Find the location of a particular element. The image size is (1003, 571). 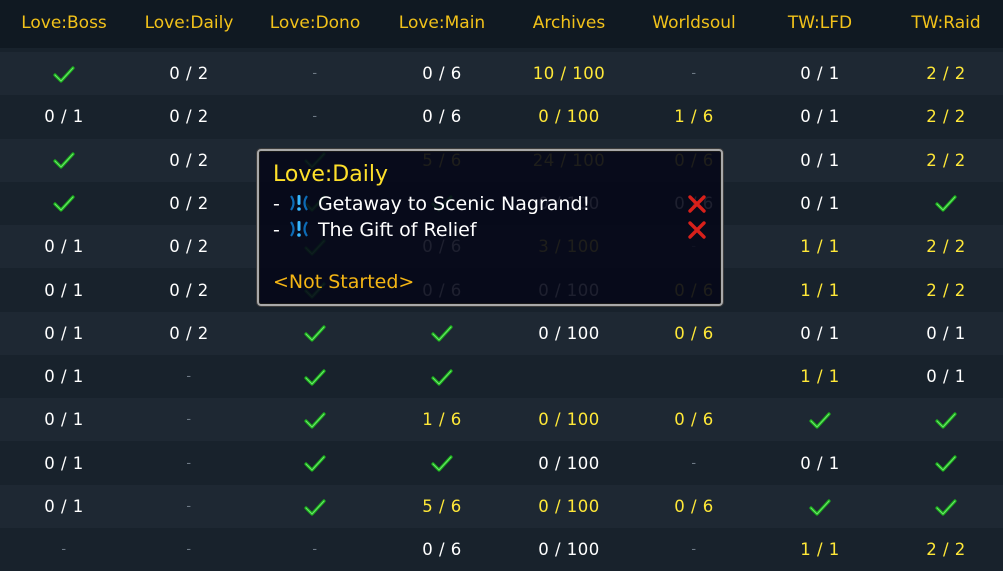

character-row: 0 / 1-1 / 10 / 1 is located at coordinates (501, 376).